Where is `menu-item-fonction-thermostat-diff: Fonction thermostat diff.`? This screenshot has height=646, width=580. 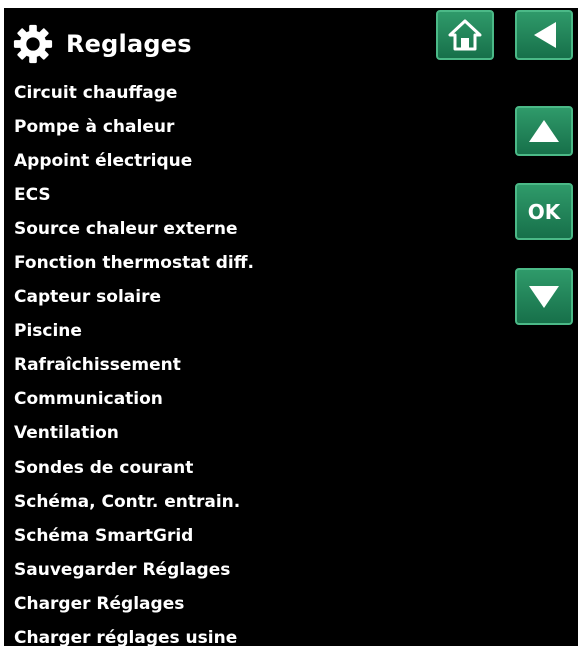 menu-item-fonction-thermostat-diff: Fonction thermostat diff. is located at coordinates (134, 263).